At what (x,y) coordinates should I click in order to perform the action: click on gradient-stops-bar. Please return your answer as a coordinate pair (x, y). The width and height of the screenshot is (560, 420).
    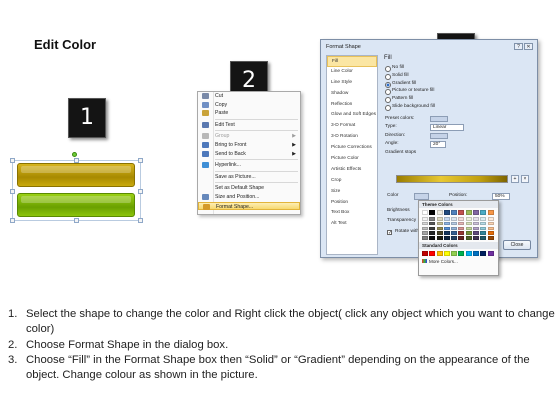
    Looking at the image, I should click on (452, 179).